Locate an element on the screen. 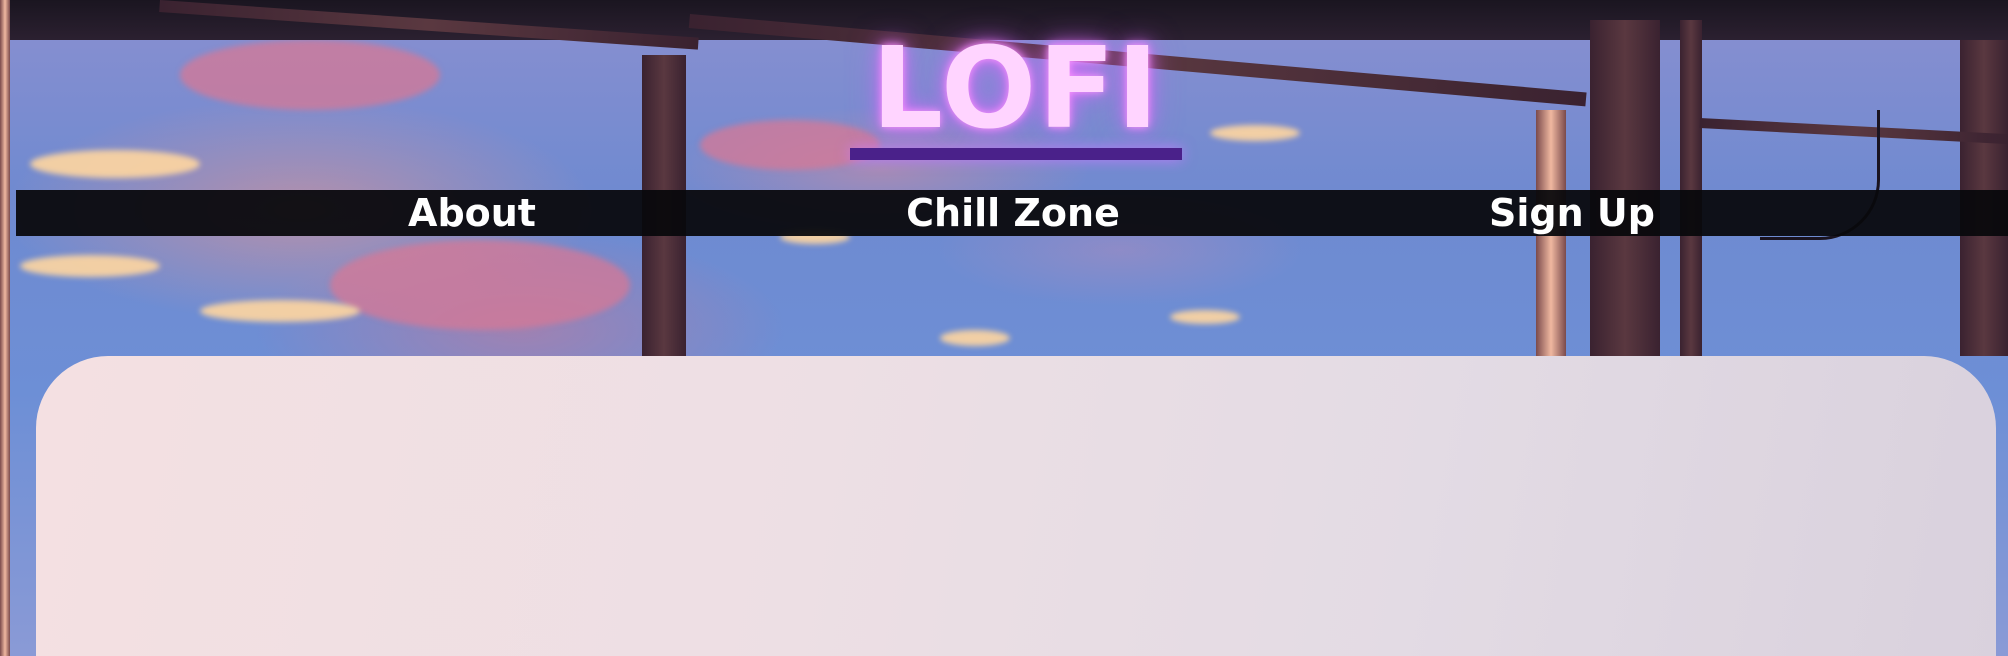 This screenshot has width=2008, height=656. logo-text: LOFI is located at coordinates (1016, 89).